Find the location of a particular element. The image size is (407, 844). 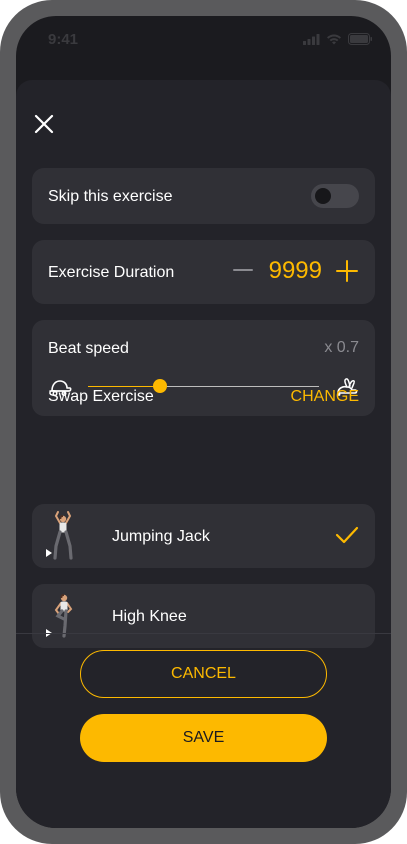

increase-duration-button is located at coordinates (347, 271).